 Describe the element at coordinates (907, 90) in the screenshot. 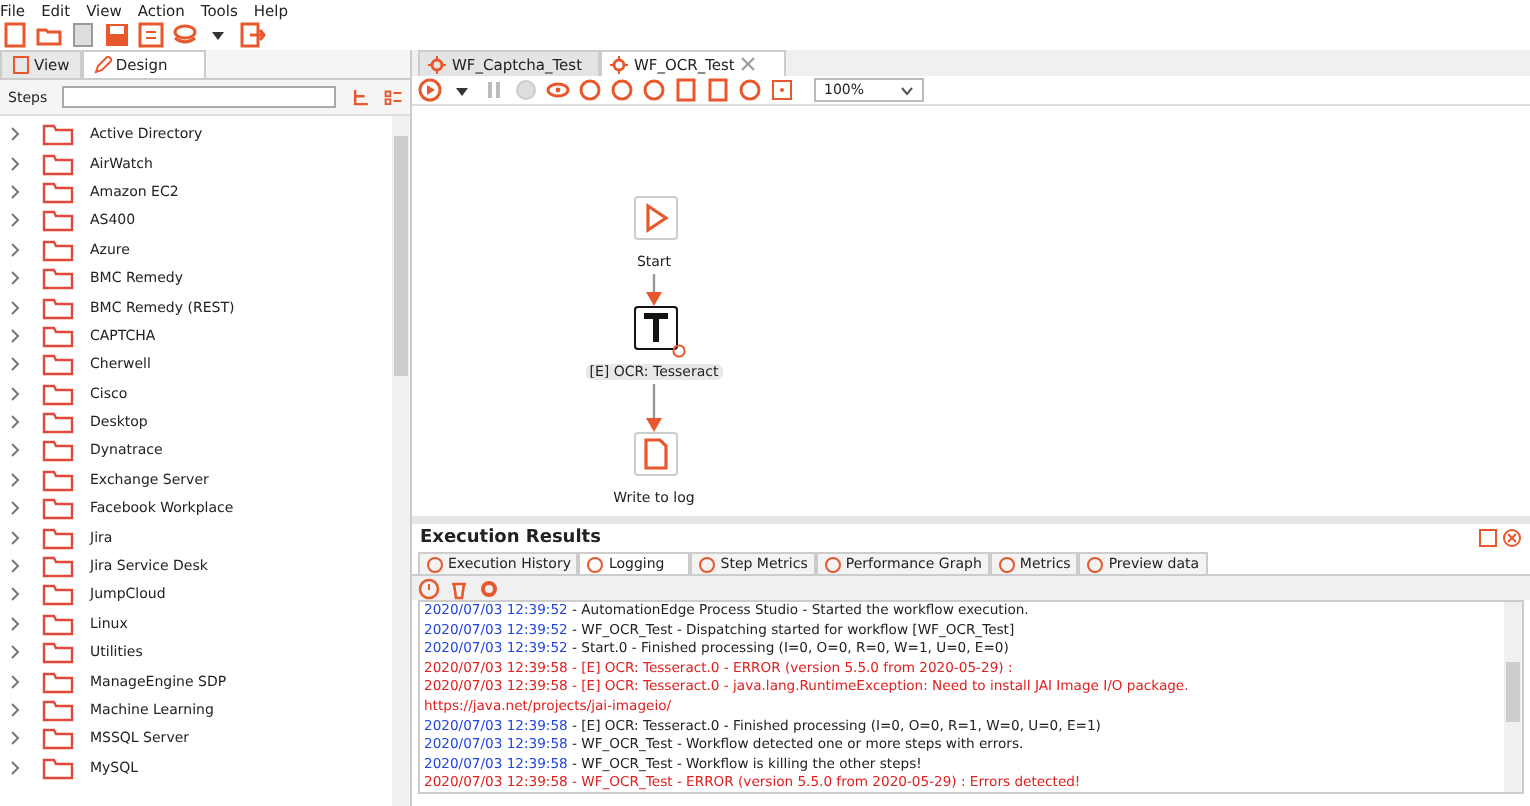

I see `chevron-down-icon` at that location.